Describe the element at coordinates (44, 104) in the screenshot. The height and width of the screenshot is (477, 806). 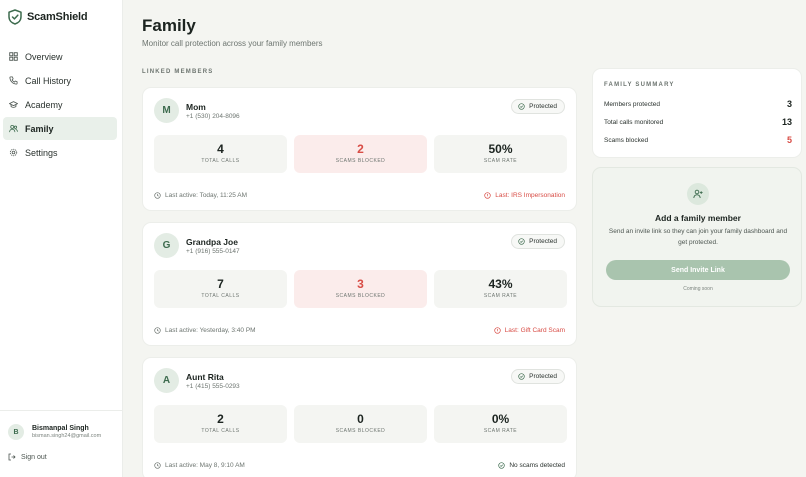
I see `sidebar-item-label: Academy` at that location.